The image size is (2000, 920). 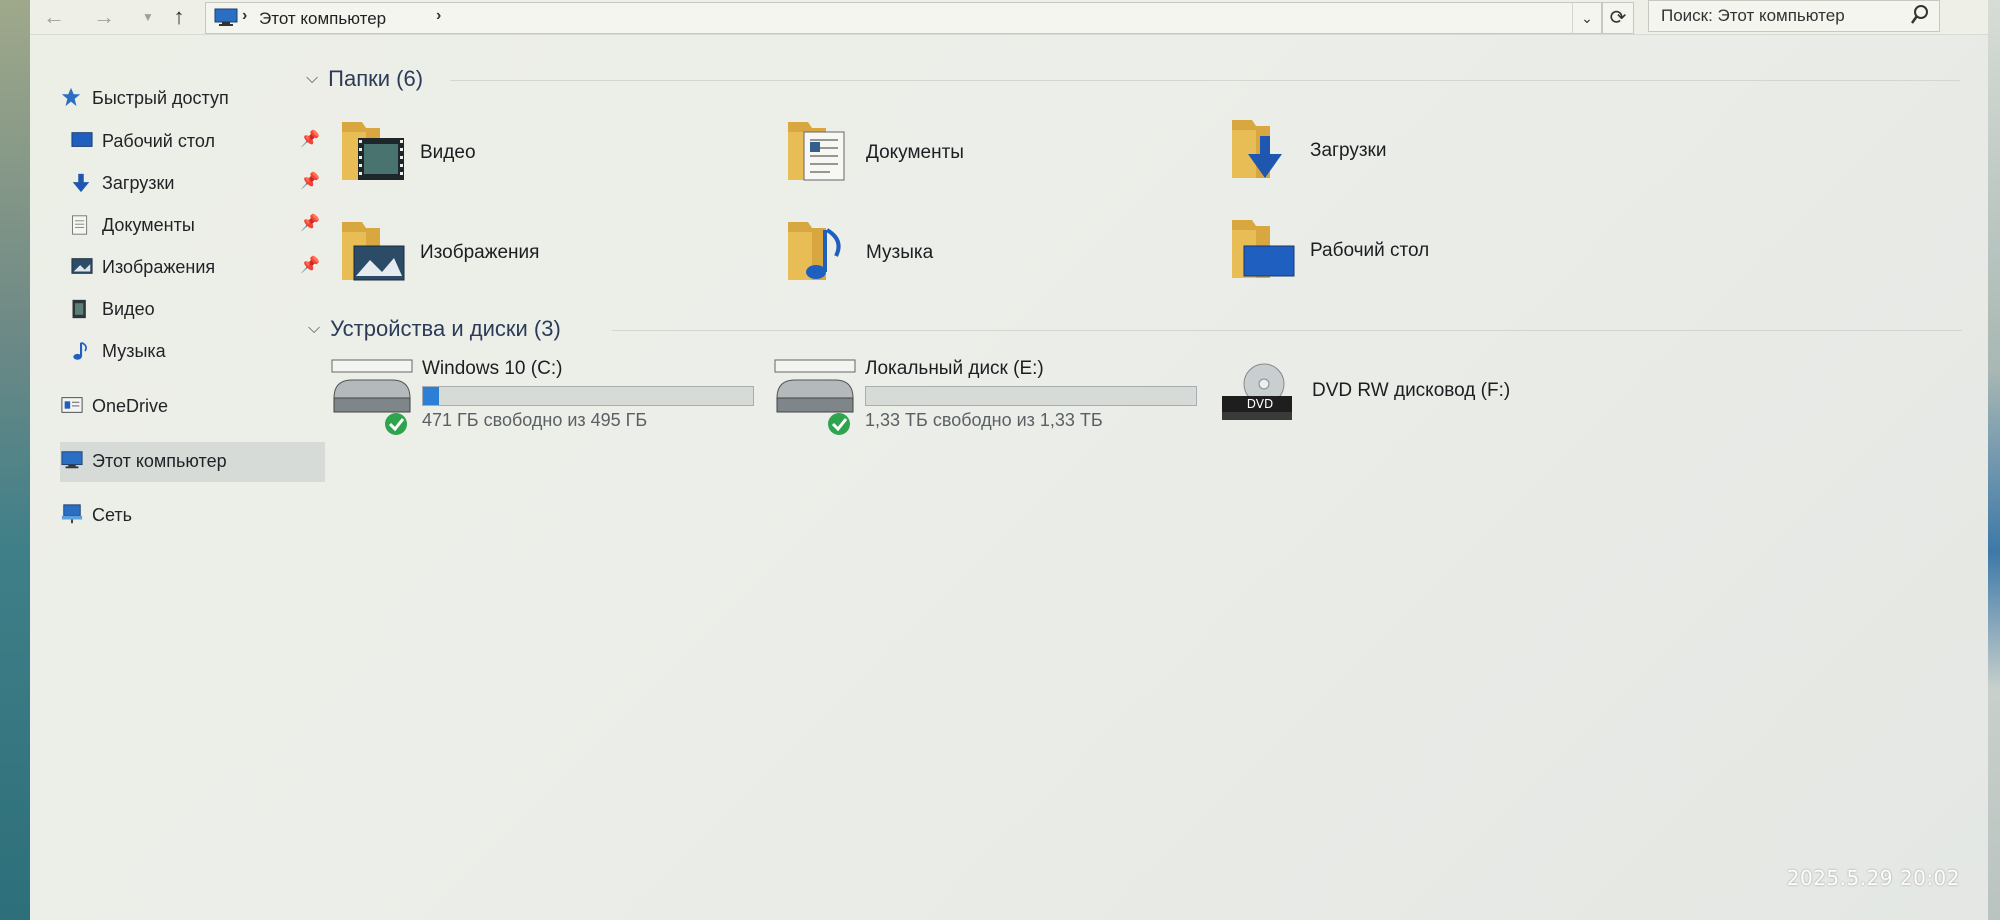 What do you see at coordinates (976, 253) in the screenshot?
I see `folder-music: Музыка` at bounding box center [976, 253].